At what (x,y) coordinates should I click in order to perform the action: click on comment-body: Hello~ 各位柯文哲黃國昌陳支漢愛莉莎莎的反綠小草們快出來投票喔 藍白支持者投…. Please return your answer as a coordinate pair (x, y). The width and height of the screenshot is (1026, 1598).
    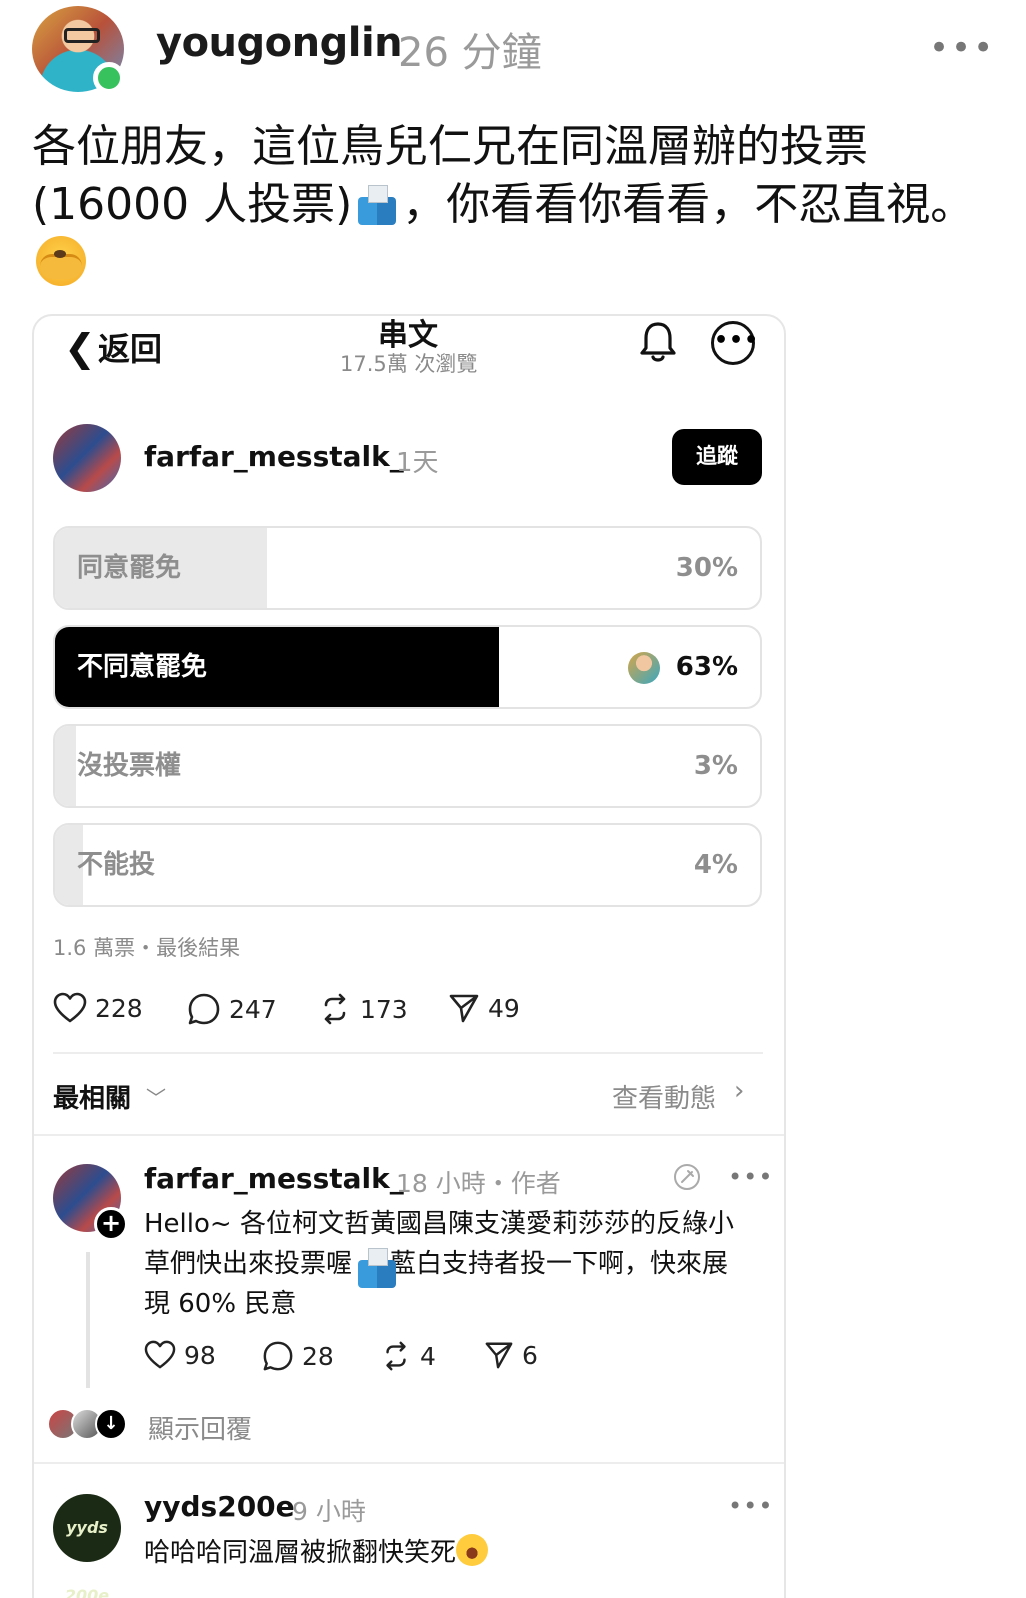
    Looking at the image, I should click on (449, 1264).